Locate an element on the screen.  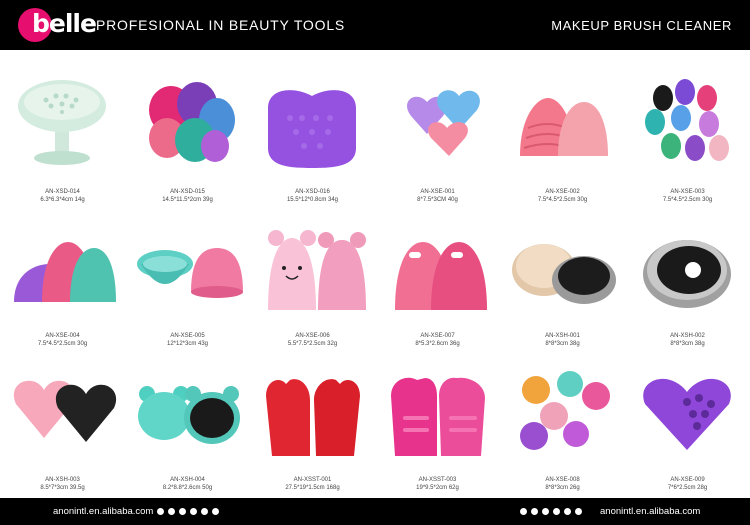
bear-scrubber-image is located at coordinates (317, 270).